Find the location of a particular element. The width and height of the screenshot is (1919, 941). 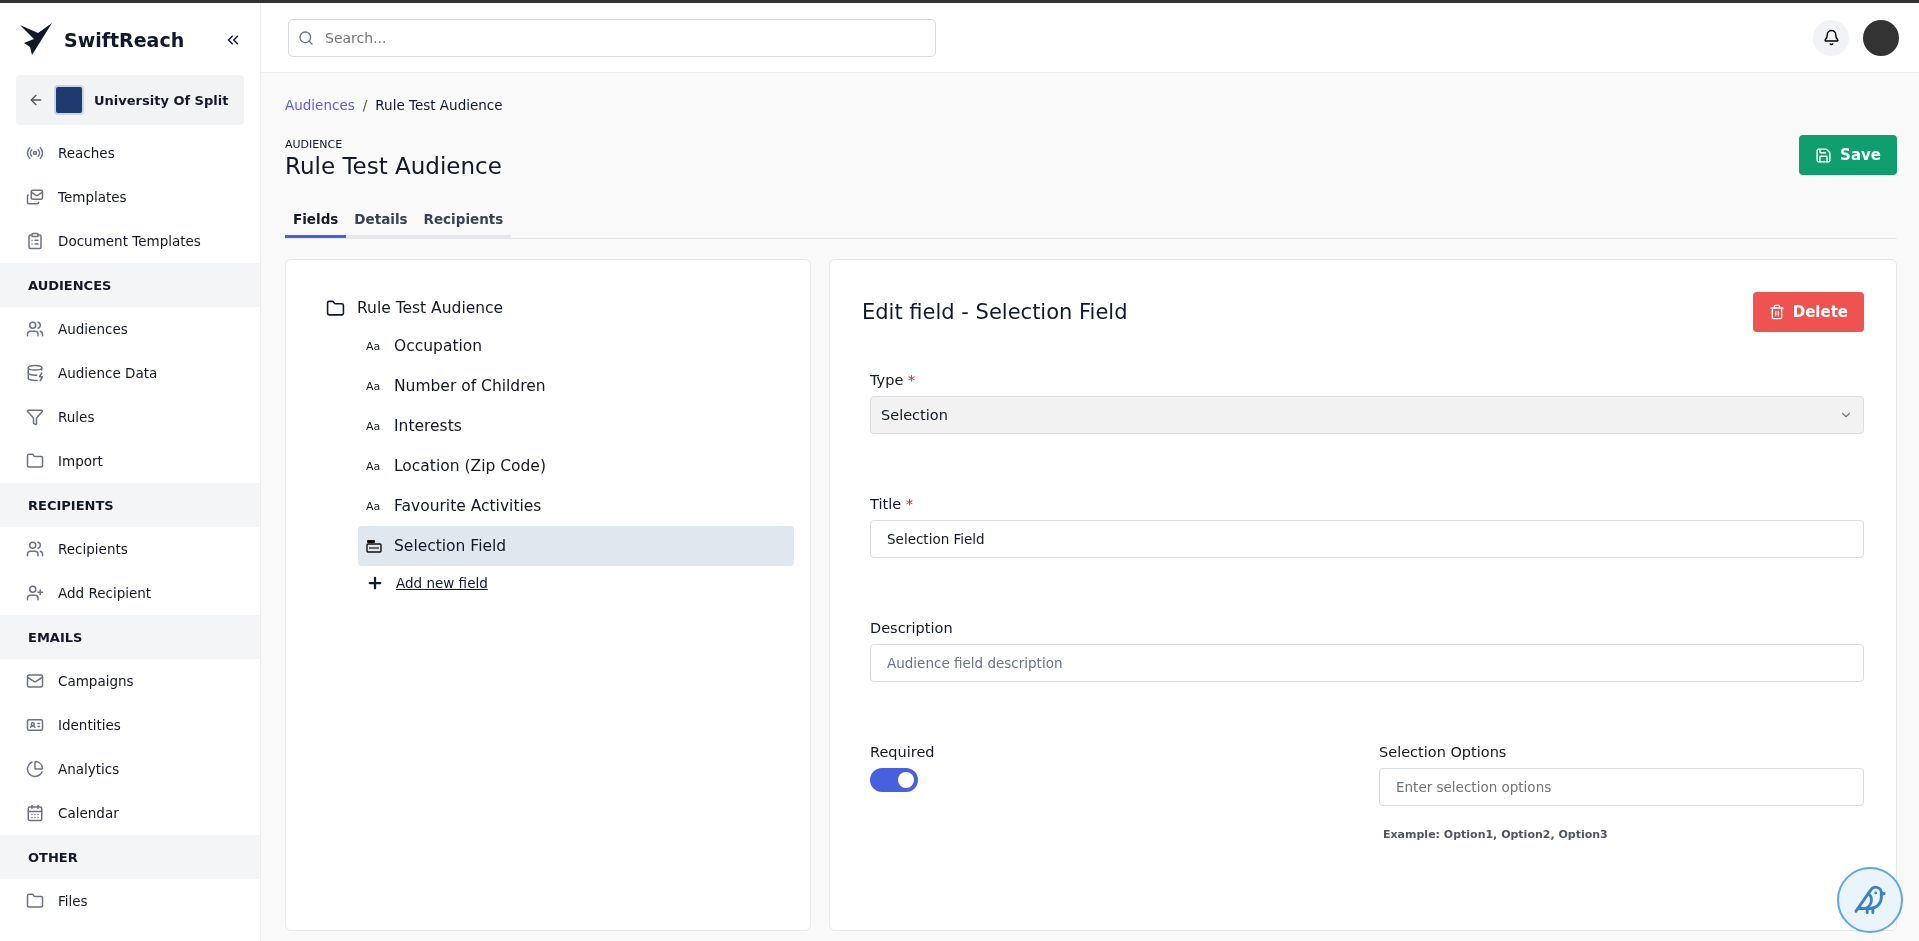

tree-field-item: Aa Location (Zip Code) is located at coordinates (576, 466).